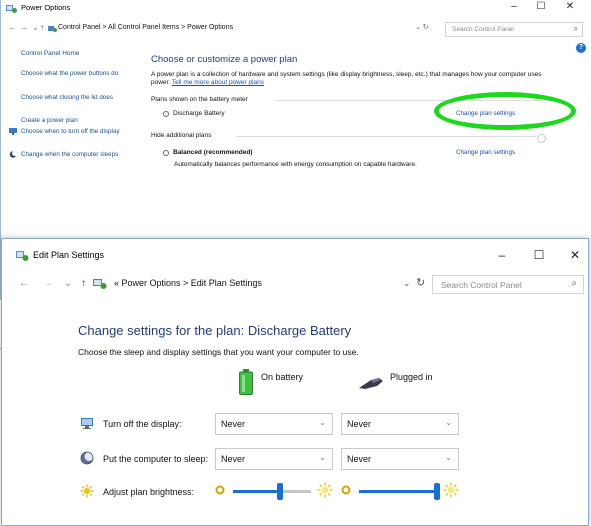 The image size is (591, 526). I want to click on label-plan-brightness: Adjust plan brightness:, so click(149, 492).